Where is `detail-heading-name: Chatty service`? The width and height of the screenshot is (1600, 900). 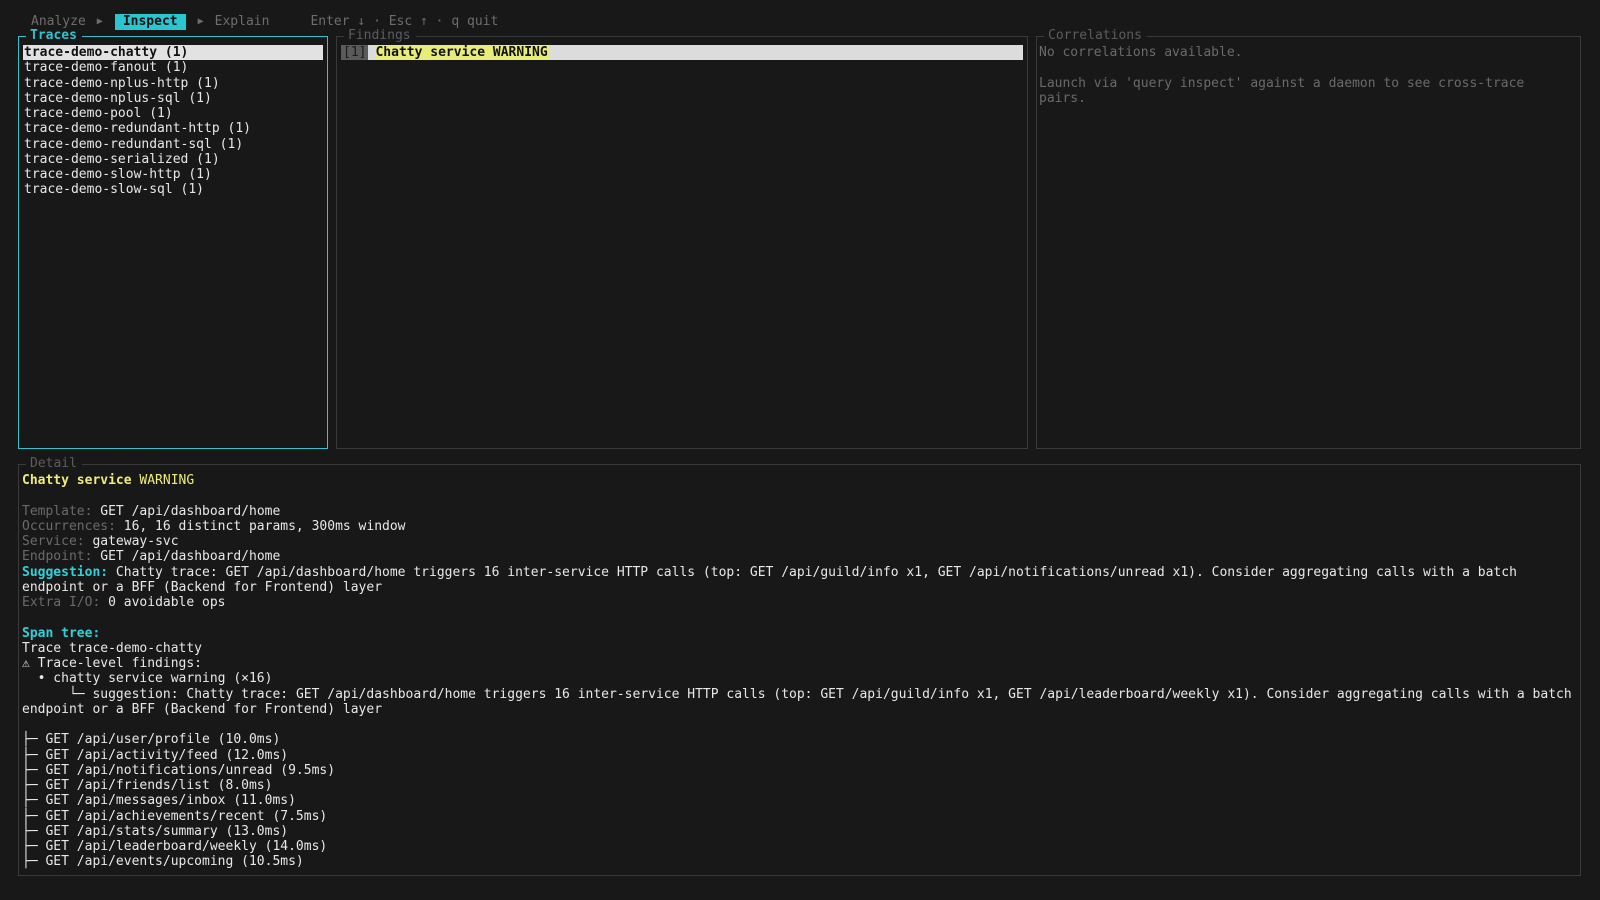 detail-heading-name: Chatty service is located at coordinates (77, 480).